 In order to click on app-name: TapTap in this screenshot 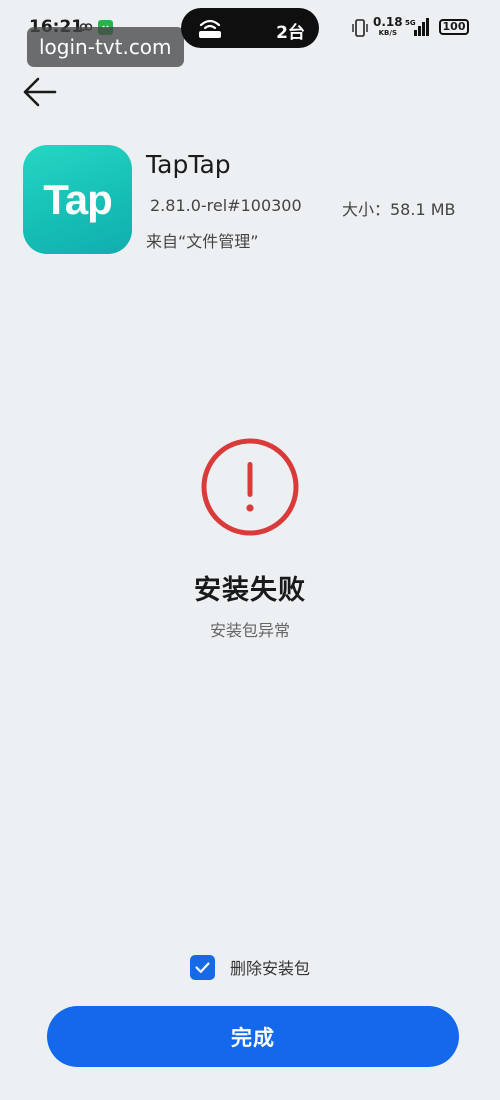, I will do `click(188, 164)`.